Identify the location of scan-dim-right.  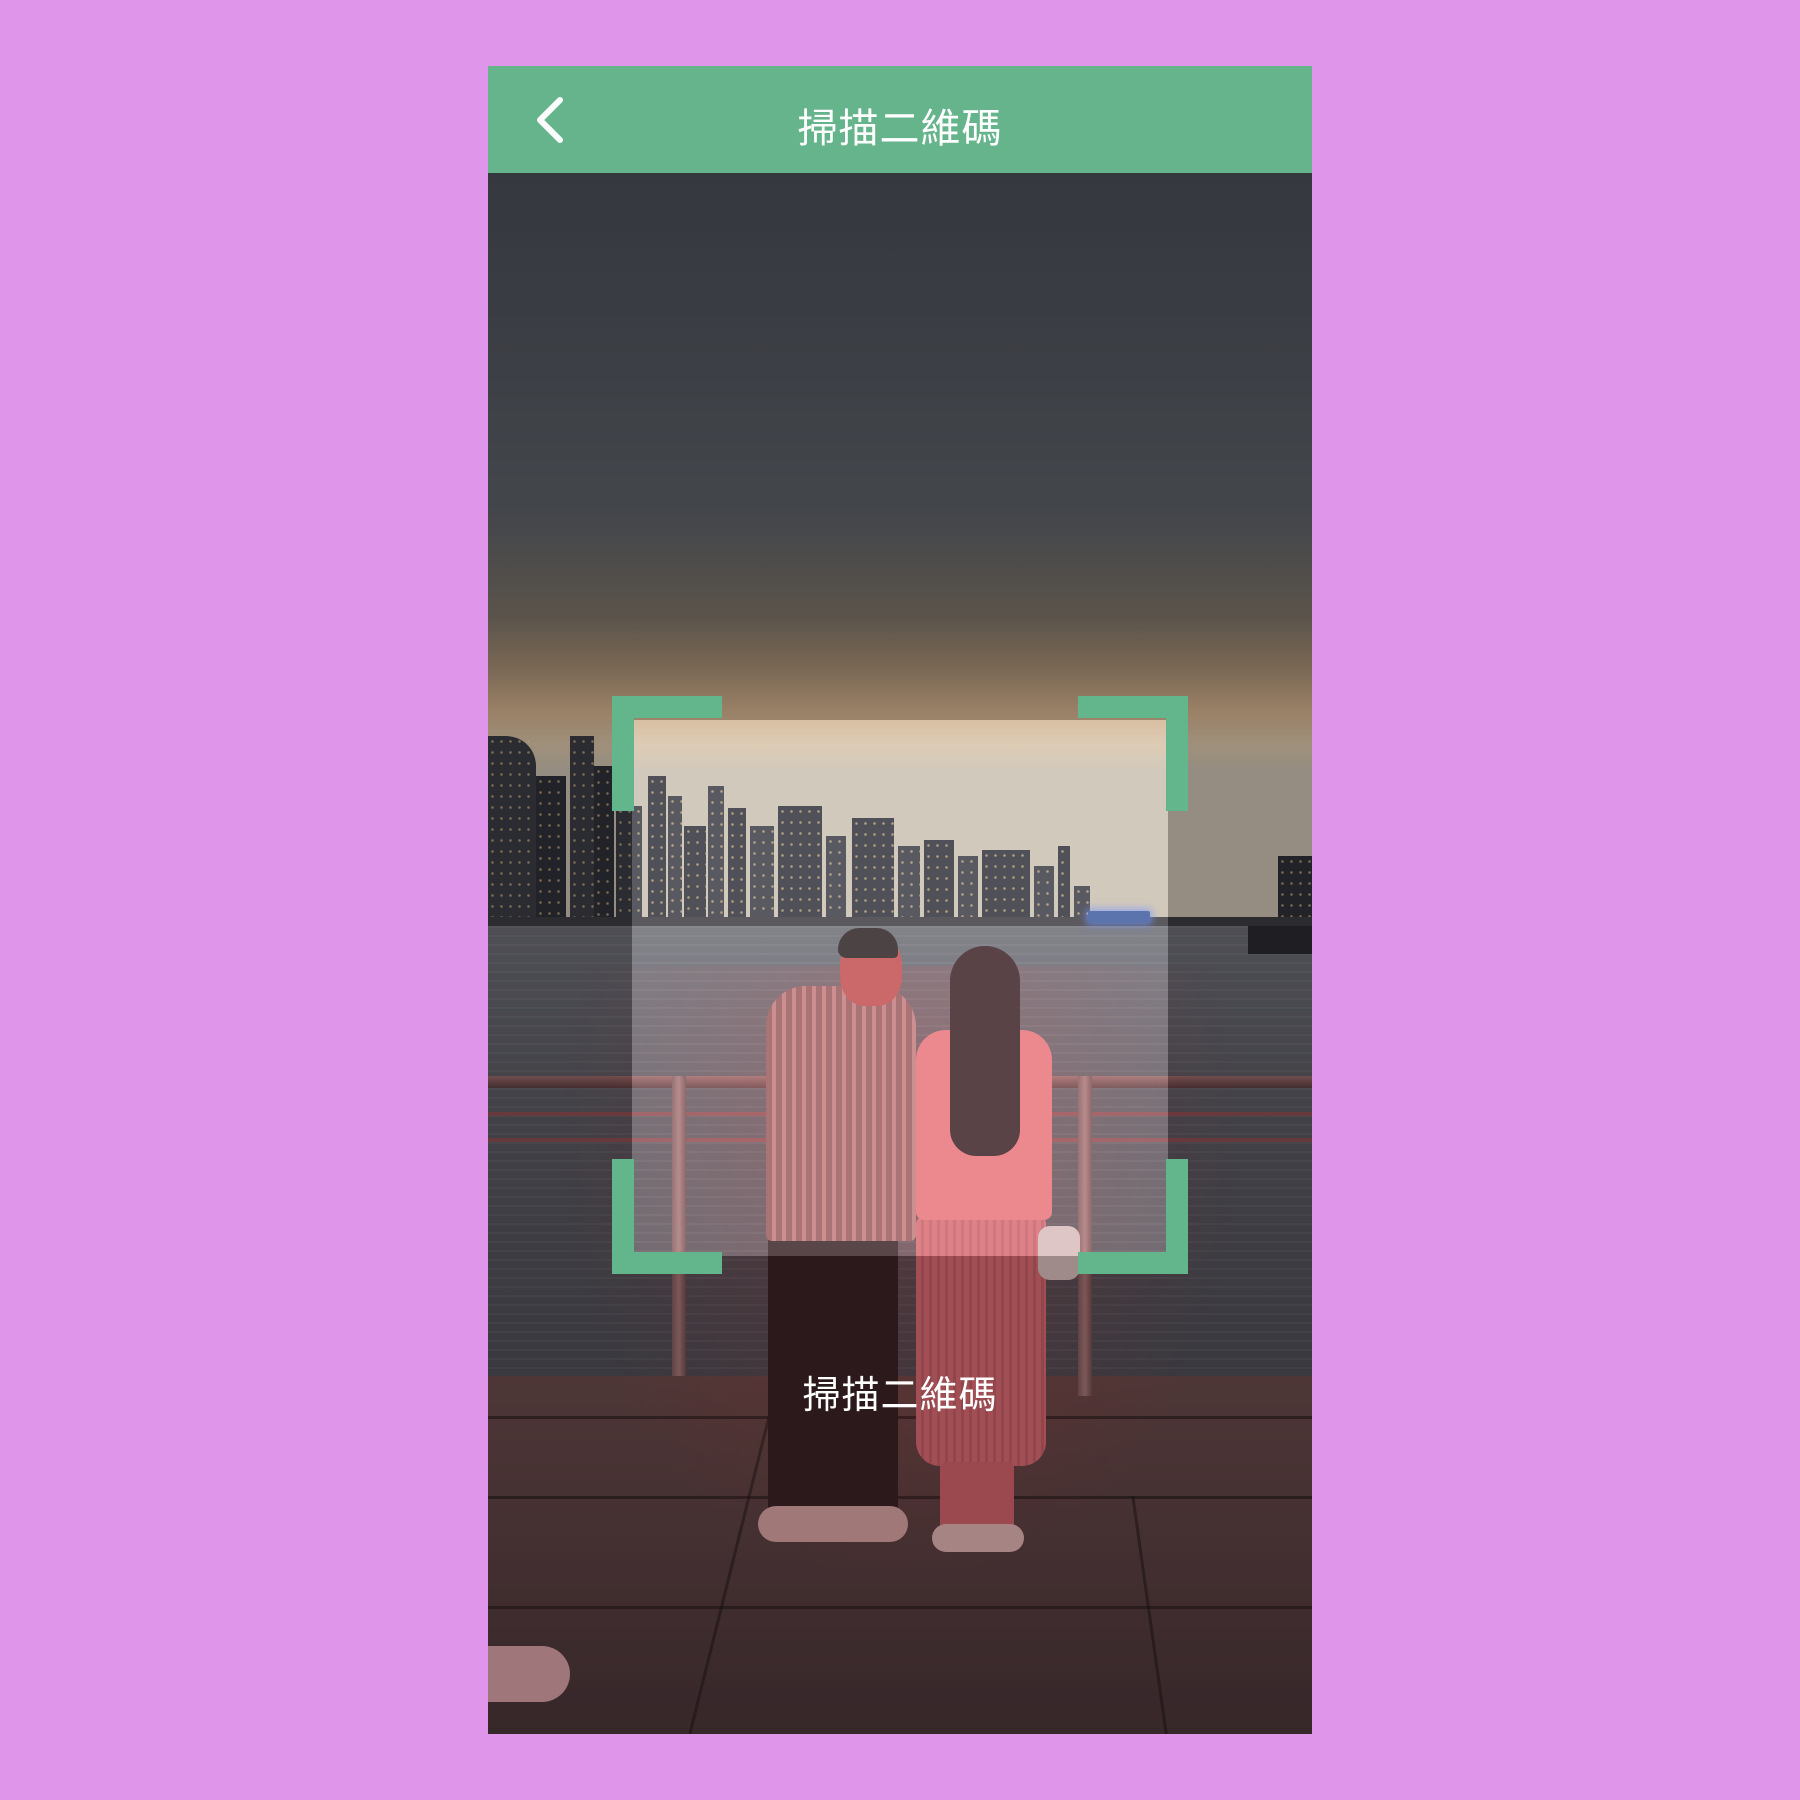
(1240, 988).